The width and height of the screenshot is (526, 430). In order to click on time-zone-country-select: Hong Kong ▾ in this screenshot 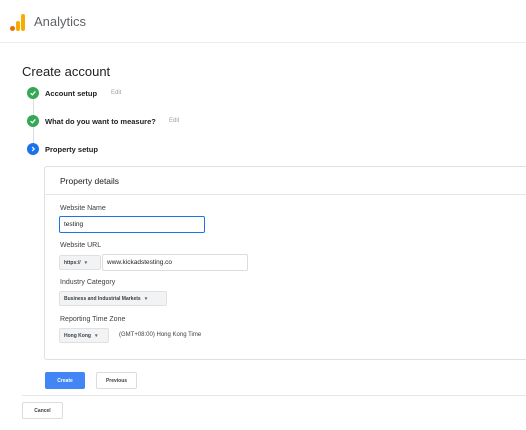, I will do `click(84, 335)`.